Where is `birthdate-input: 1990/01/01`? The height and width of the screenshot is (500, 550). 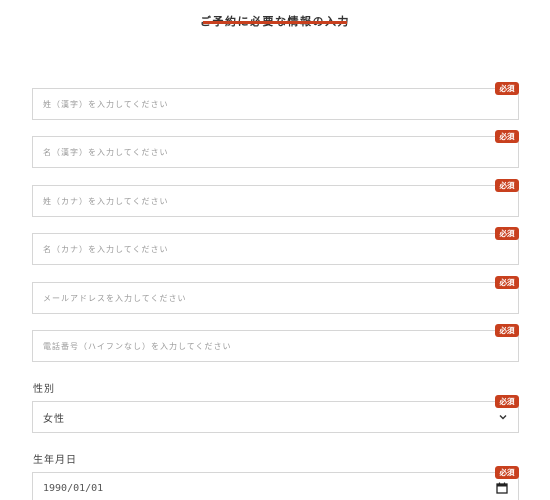 birthdate-input: 1990/01/01 is located at coordinates (275, 486).